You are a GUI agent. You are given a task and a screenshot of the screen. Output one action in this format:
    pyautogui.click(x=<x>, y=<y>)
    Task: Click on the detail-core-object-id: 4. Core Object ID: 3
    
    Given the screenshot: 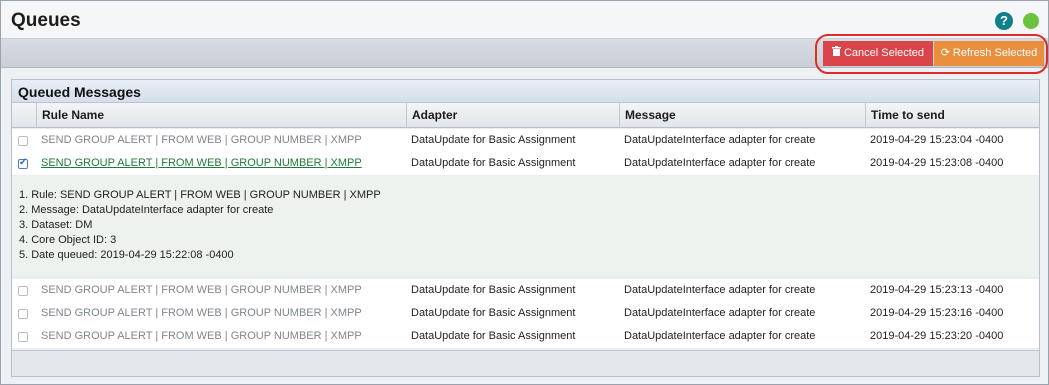 What is the action you would take?
    pyautogui.click(x=68, y=240)
    